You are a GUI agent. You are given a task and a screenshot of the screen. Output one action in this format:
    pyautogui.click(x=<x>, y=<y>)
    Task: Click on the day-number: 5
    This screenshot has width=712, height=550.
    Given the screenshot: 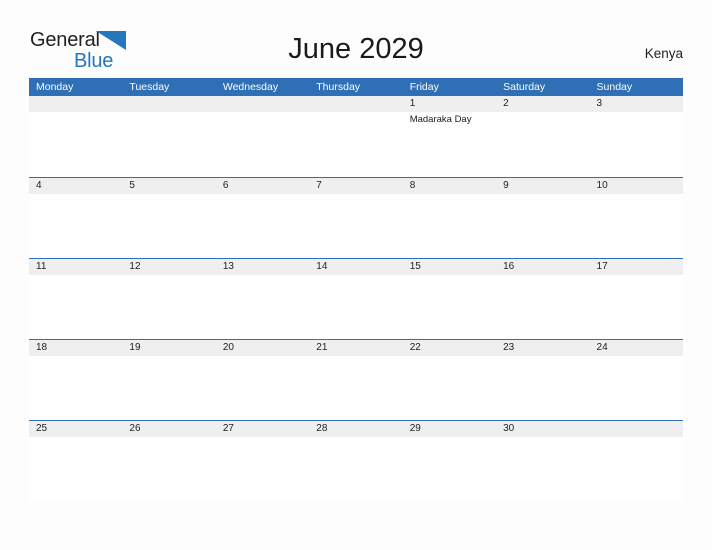 What is the action you would take?
    pyautogui.click(x=132, y=185)
    